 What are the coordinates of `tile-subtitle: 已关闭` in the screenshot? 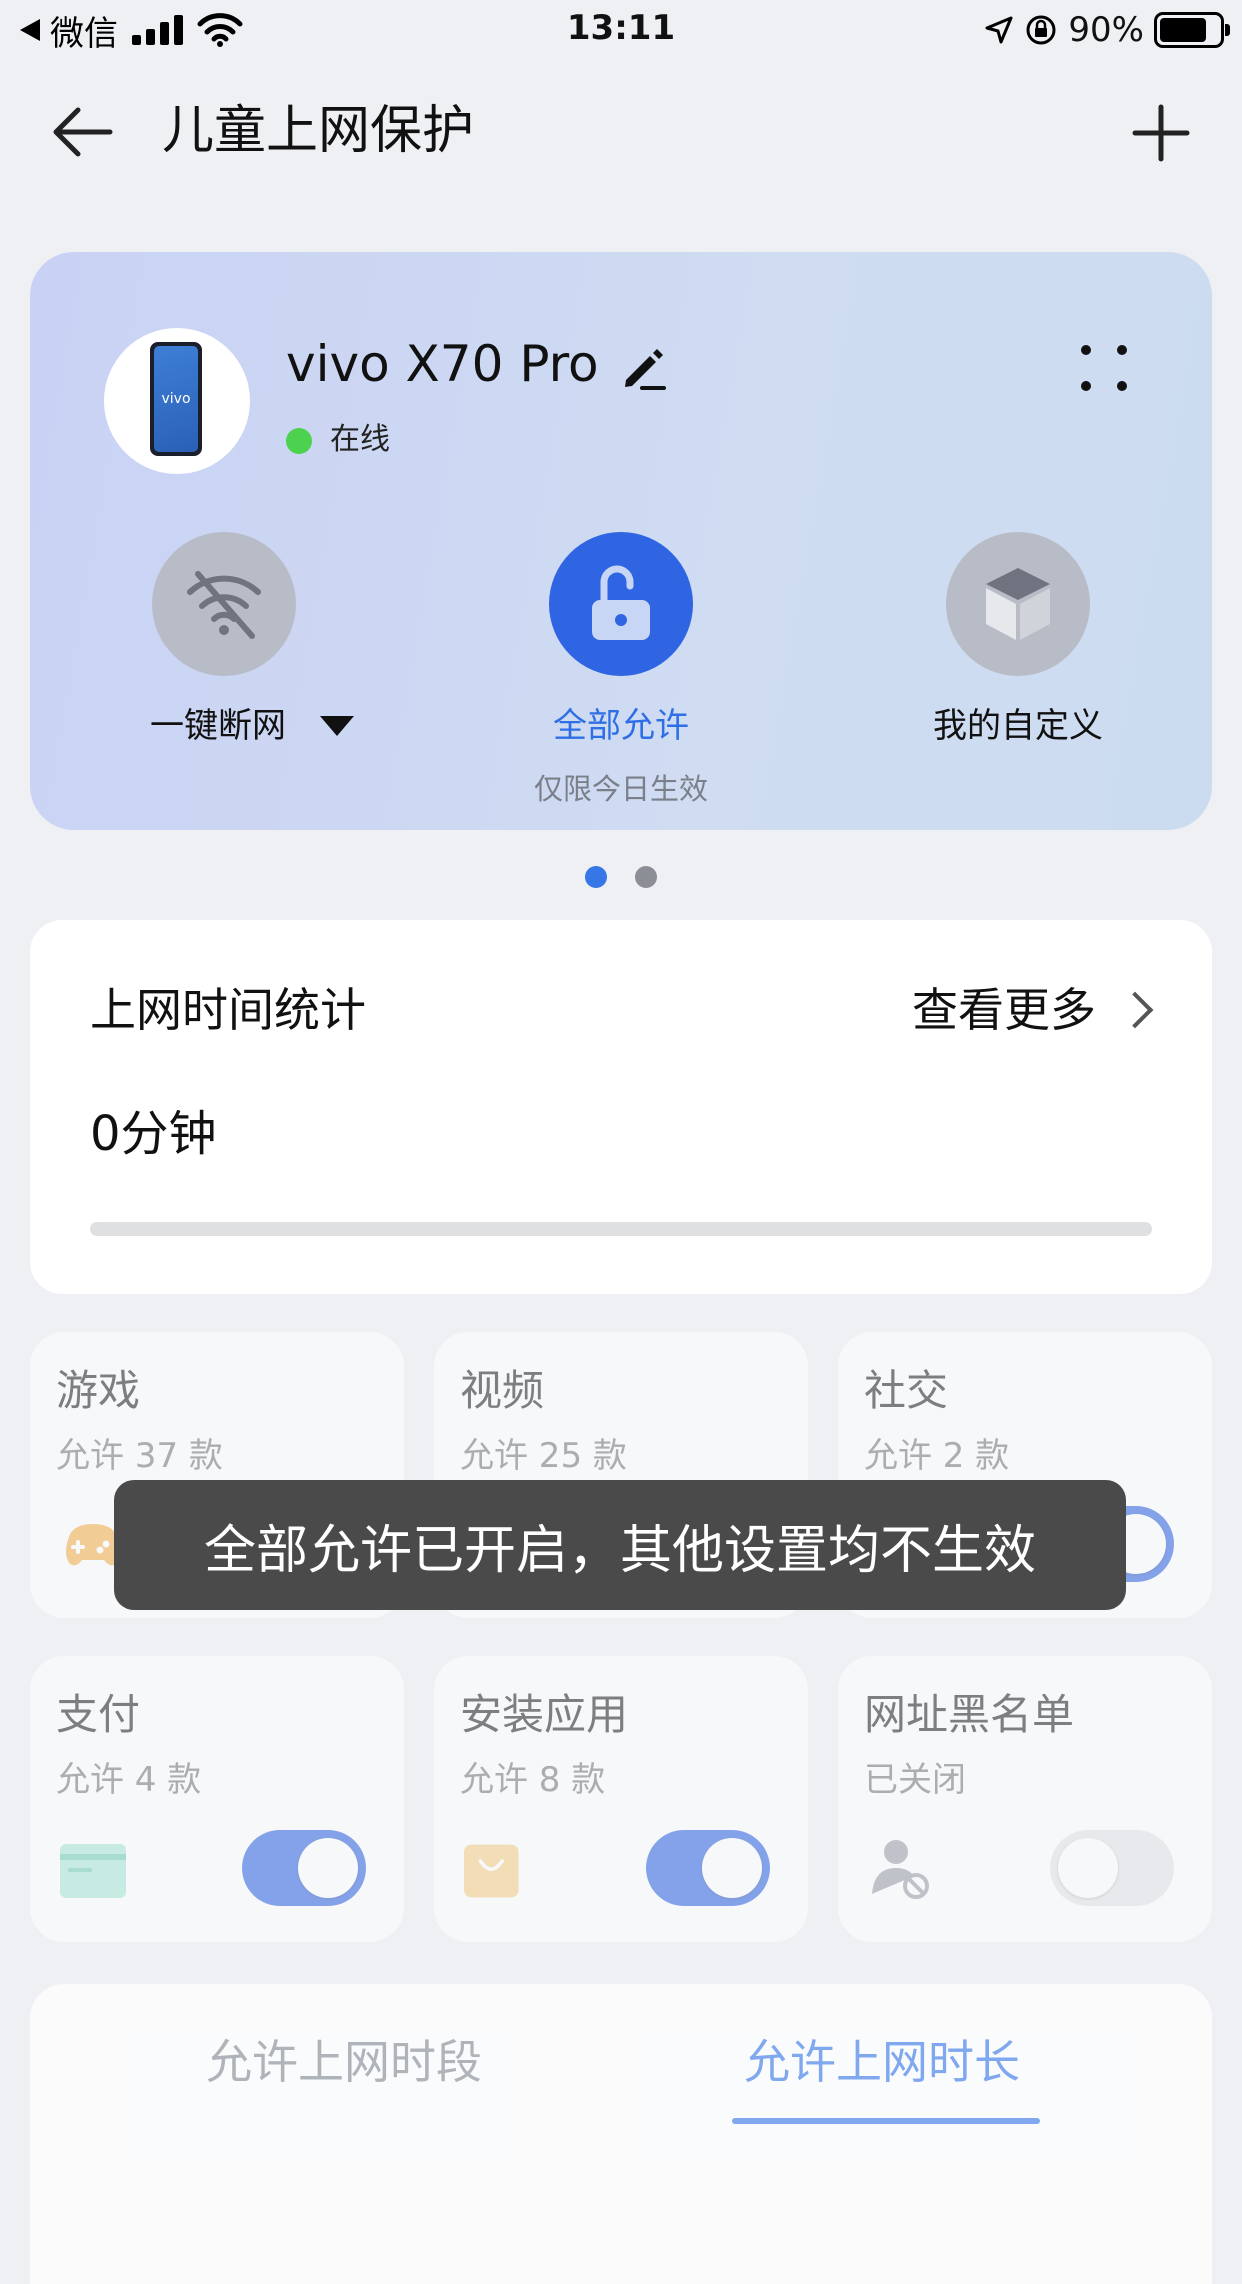 It's located at (915, 1780).